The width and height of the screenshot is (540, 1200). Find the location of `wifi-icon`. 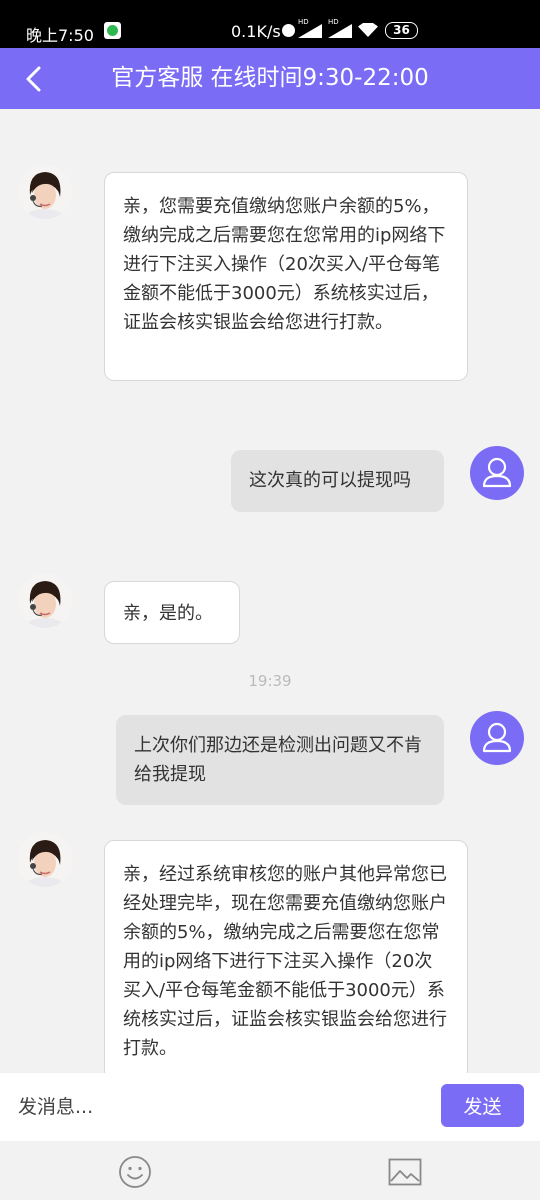

wifi-icon is located at coordinates (368, 30).